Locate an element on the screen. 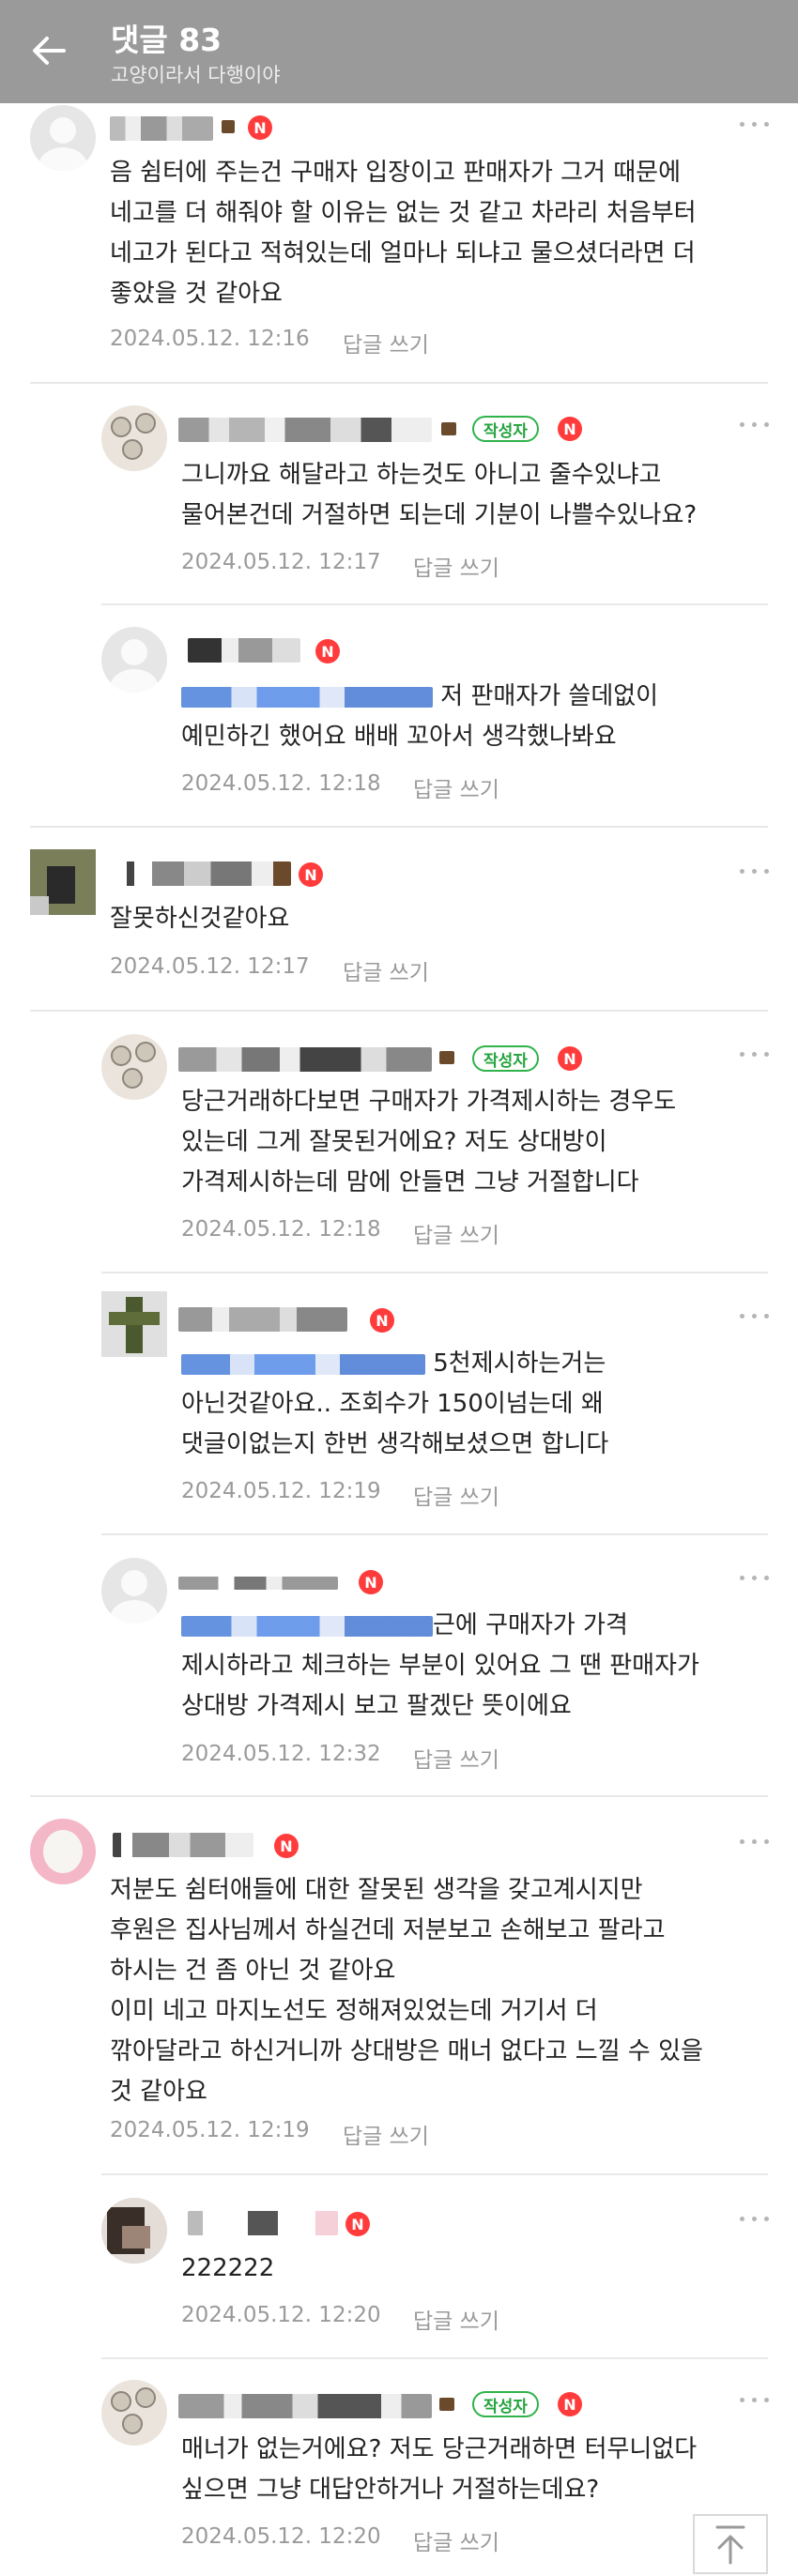 The height and width of the screenshot is (2576, 798). arrow-up-icon is located at coordinates (730, 2545).